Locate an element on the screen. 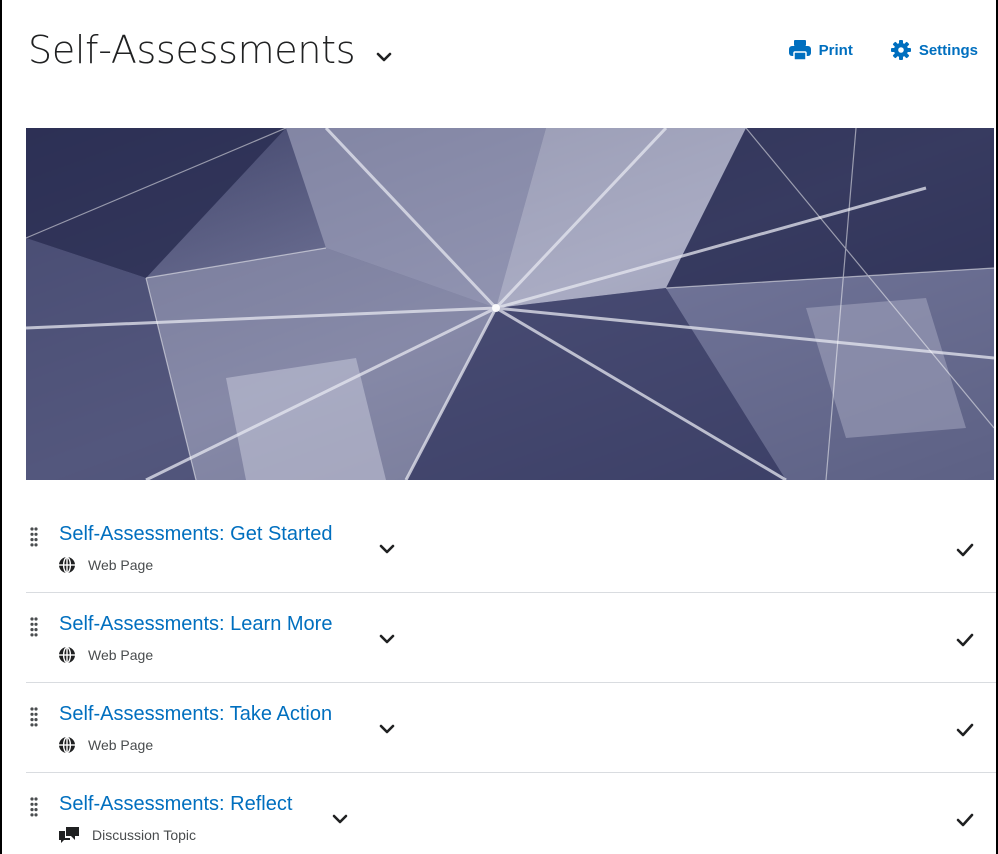 The height and width of the screenshot is (854, 998). item-type-label: Discussion Topic is located at coordinates (144, 835).